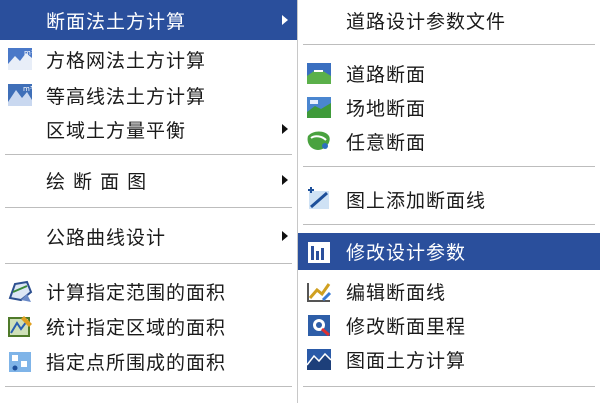 The height and width of the screenshot is (403, 600). I want to click on menu-item-label: 指定点所围成的面积, so click(136, 362).